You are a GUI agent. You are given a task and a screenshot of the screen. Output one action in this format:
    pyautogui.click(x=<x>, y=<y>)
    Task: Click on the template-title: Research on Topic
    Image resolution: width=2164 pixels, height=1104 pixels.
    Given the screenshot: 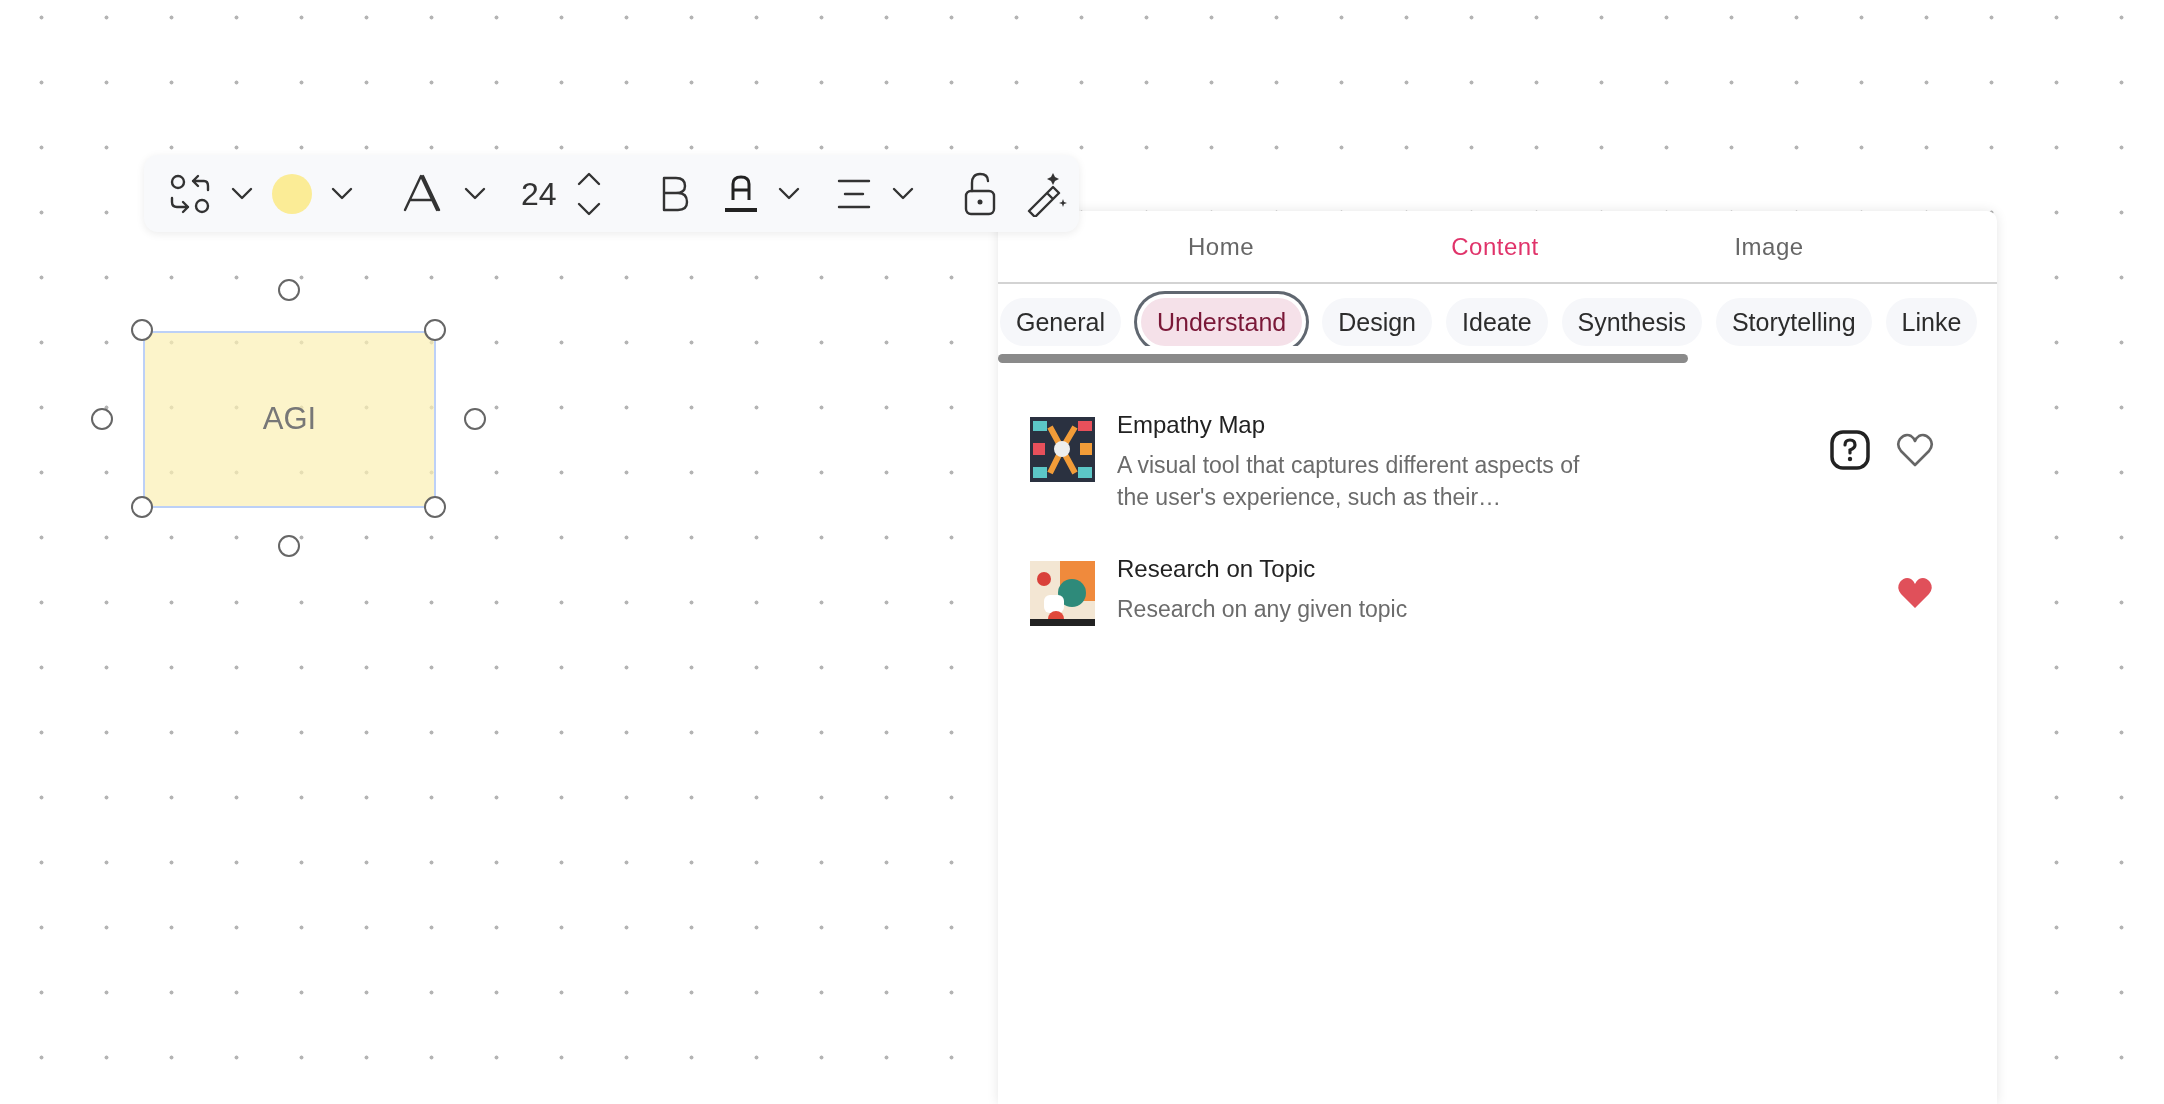 What is the action you would take?
    pyautogui.click(x=1495, y=569)
    